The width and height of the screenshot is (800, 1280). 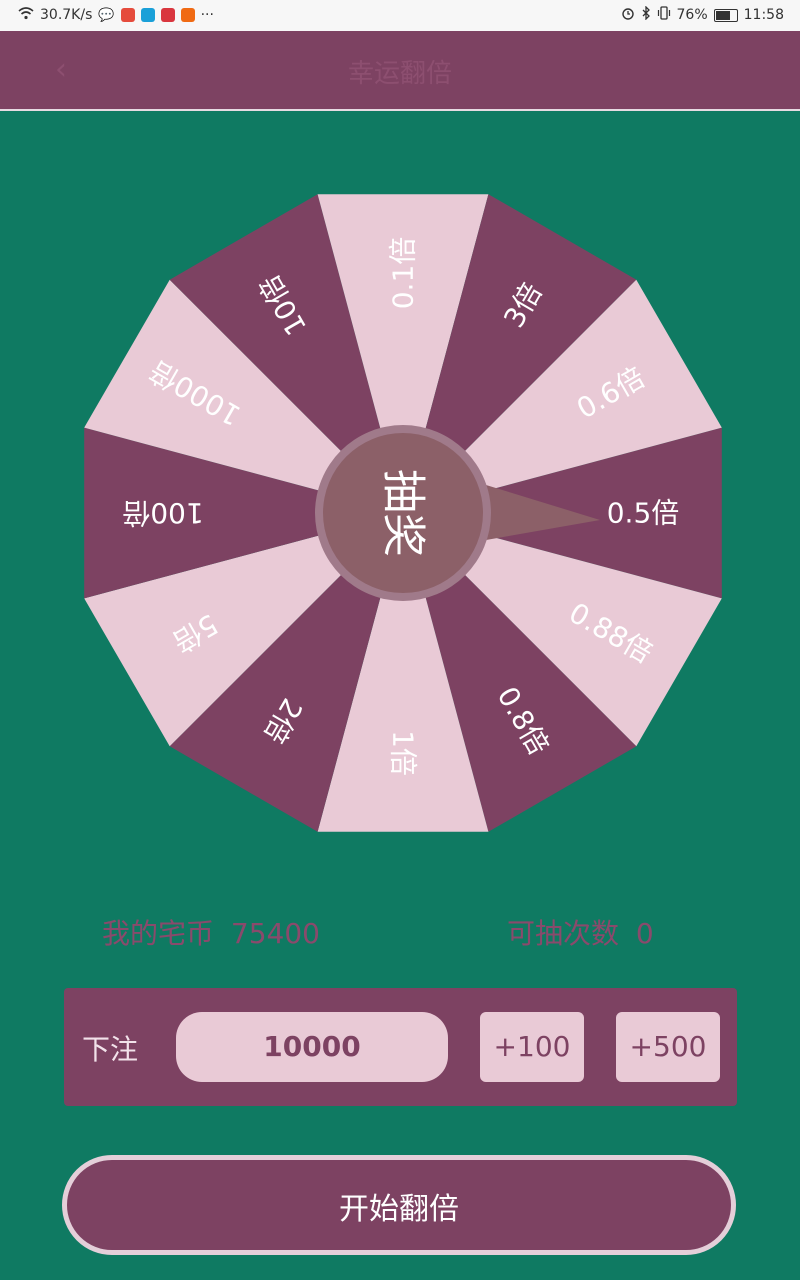 What do you see at coordinates (312, 1047) in the screenshot?
I see `bet-amount-input: 10000` at bounding box center [312, 1047].